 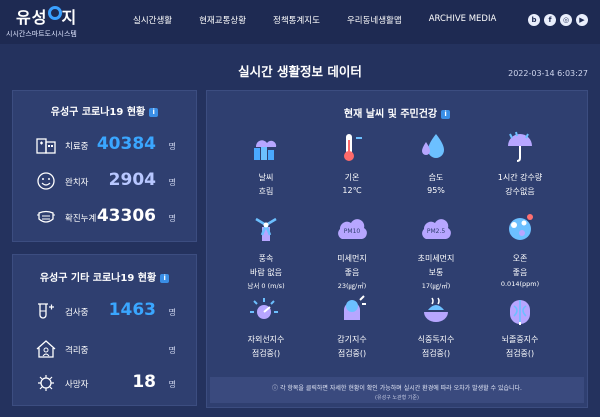 I want to click on ozone-icon, so click(x=521, y=227).